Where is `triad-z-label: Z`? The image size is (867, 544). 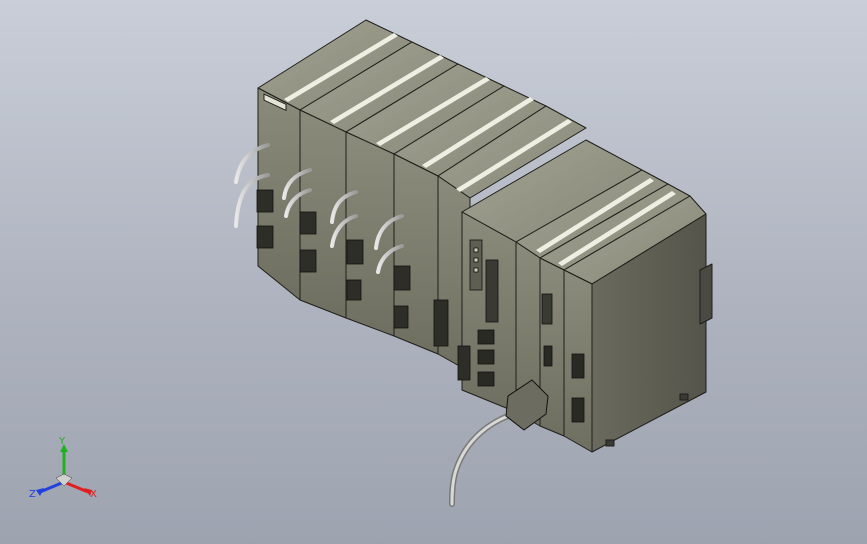 triad-z-label: Z is located at coordinates (32, 494).